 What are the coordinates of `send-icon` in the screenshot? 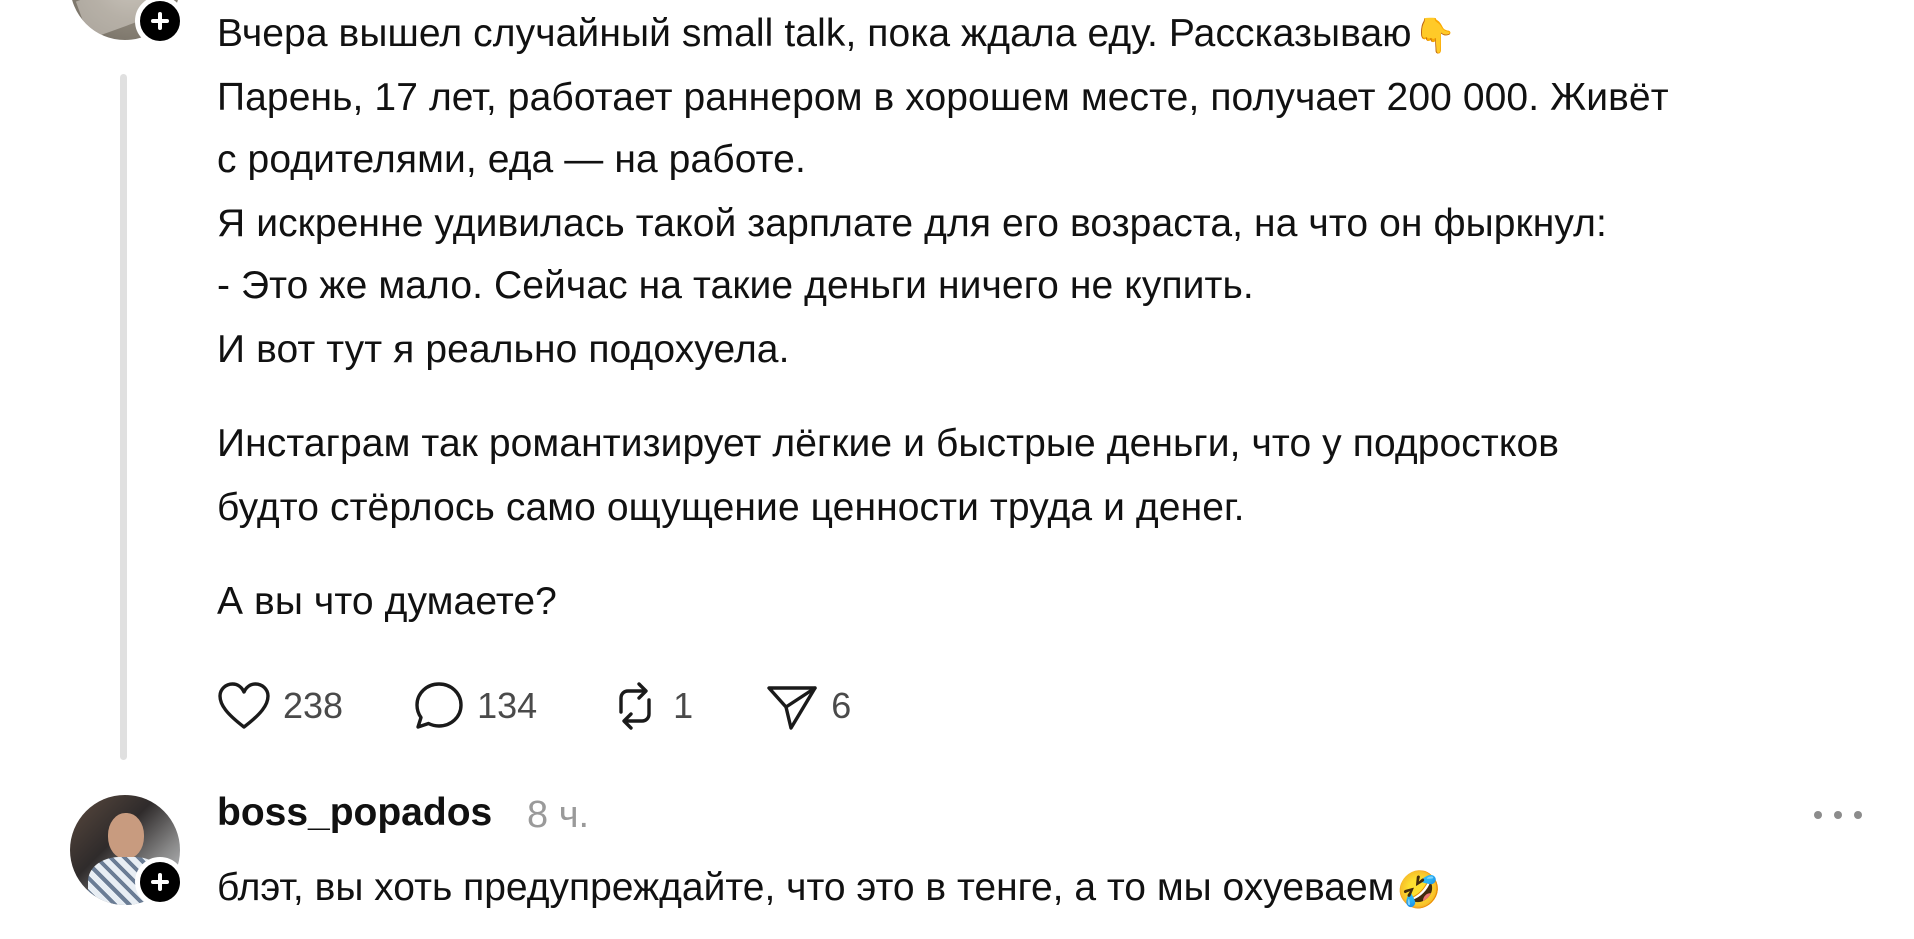 It's located at (792, 708).